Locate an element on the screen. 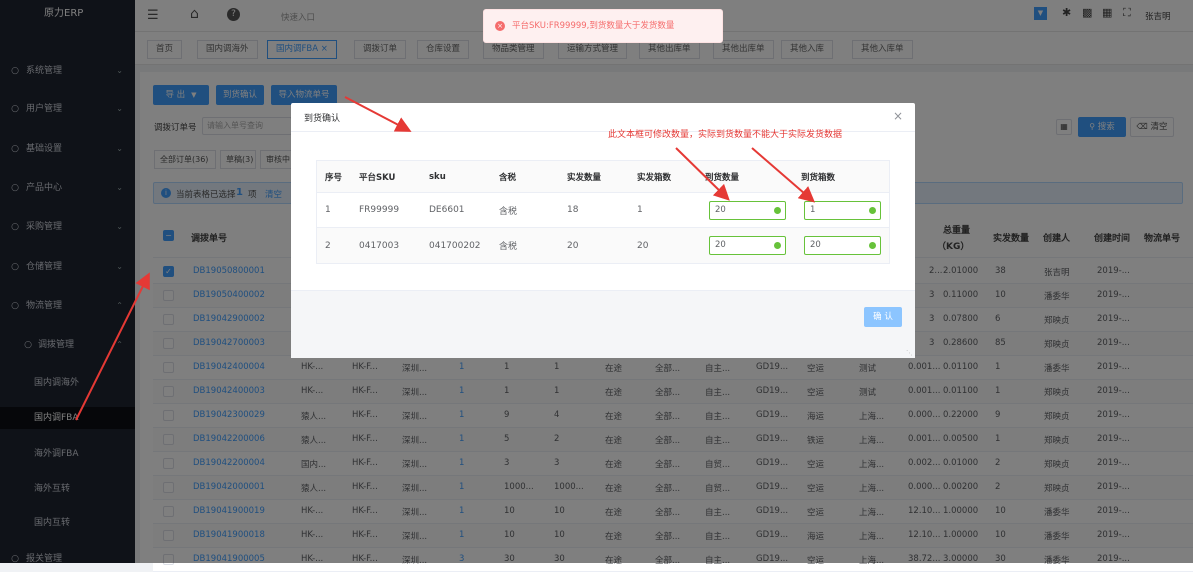  confirm-button: 确 认 is located at coordinates (883, 317).